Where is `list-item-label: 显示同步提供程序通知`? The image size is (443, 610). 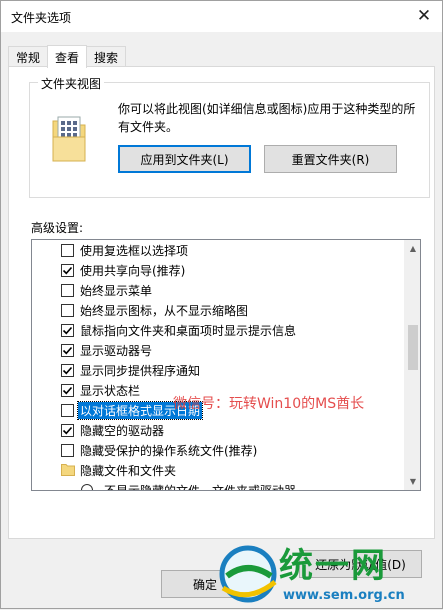
list-item-label: 显示同步提供程序通知 is located at coordinates (140, 370).